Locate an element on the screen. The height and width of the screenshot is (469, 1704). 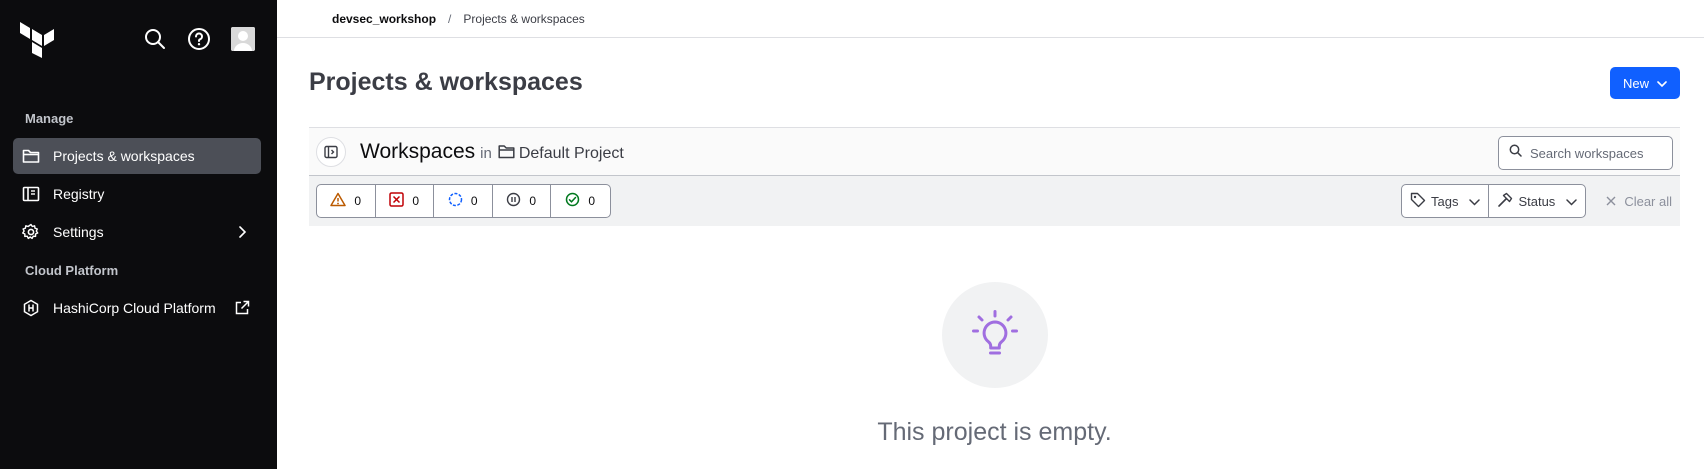
workspaces-header: Workspaces in Default Project is located at coordinates (994, 151).